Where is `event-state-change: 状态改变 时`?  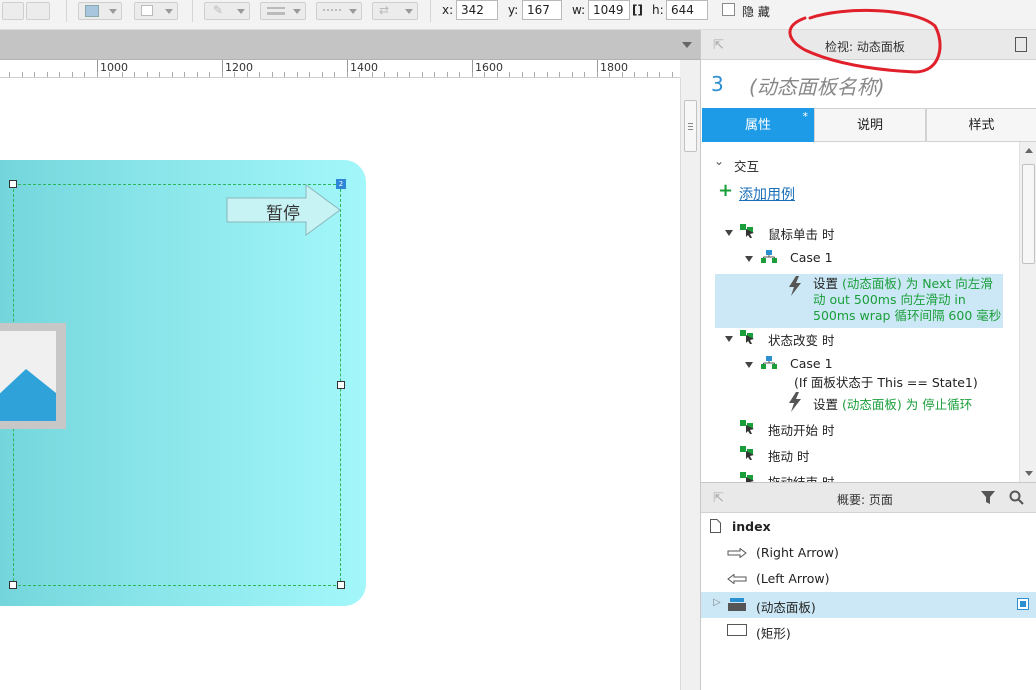 event-state-change: 状态改变 时 is located at coordinates (888, 339).